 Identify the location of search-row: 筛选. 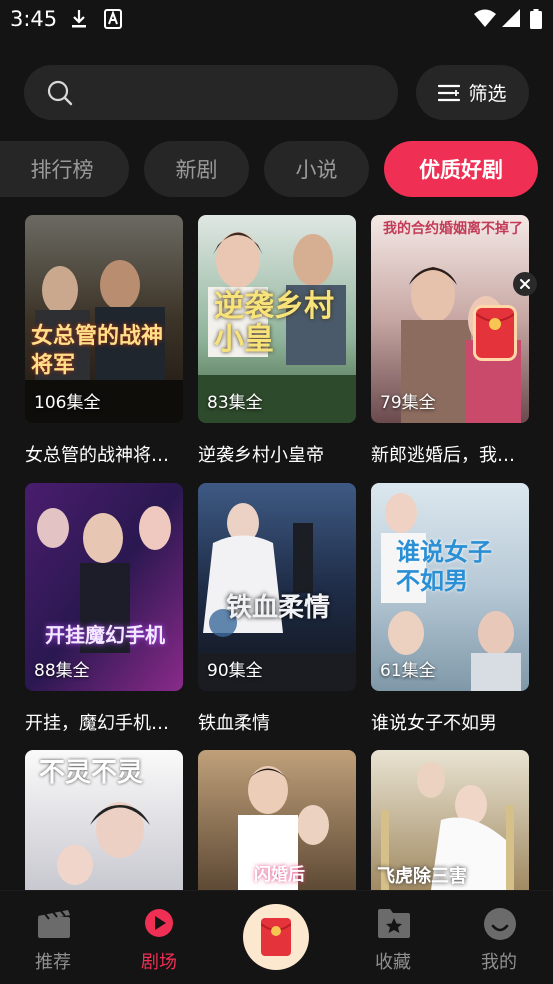
(276, 92).